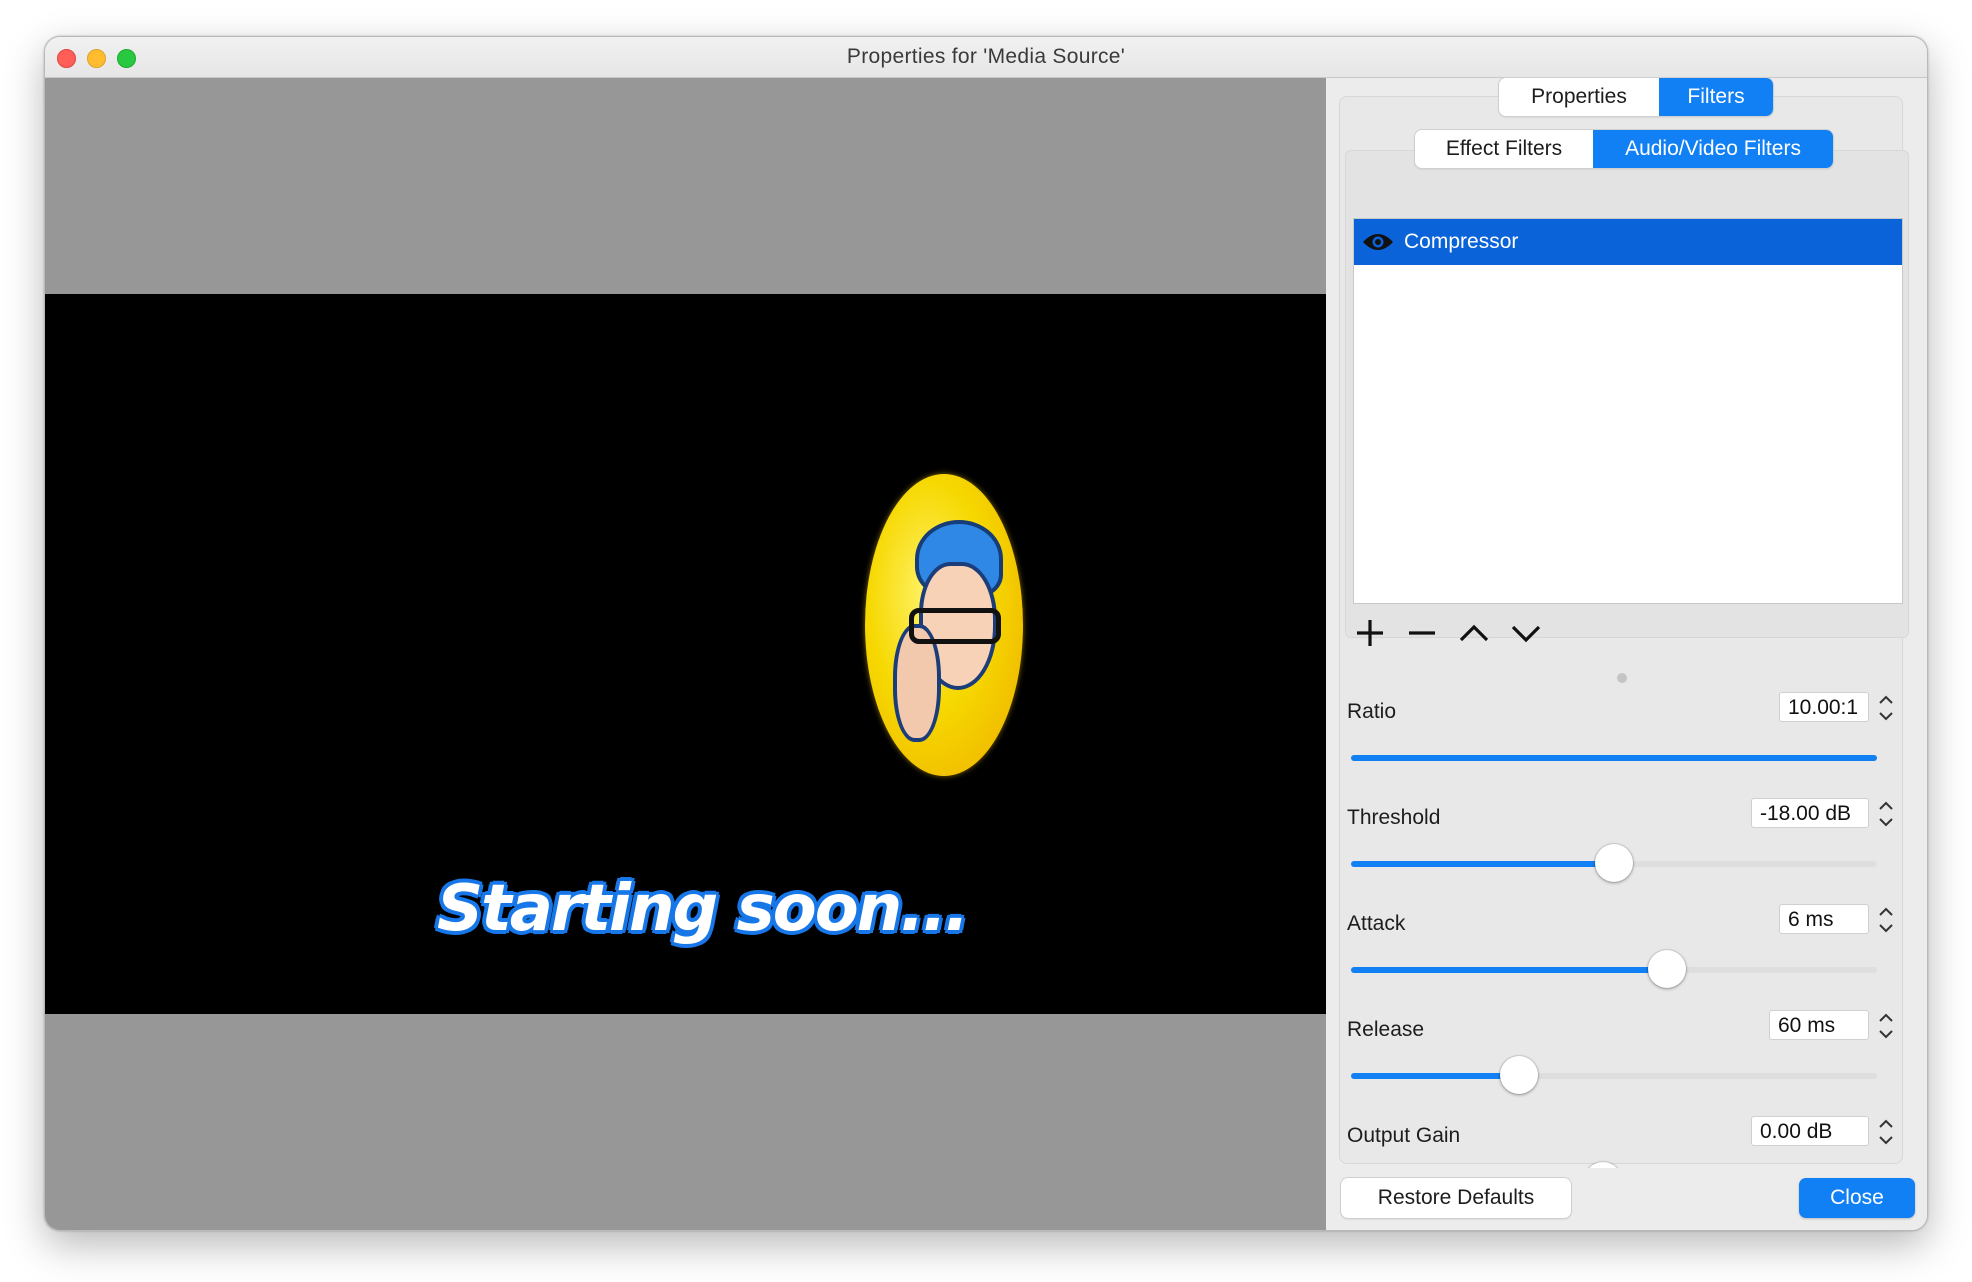 Image resolution: width=1972 pixels, height=1282 pixels. I want to click on chevron-up-icon, so click(1474, 633).